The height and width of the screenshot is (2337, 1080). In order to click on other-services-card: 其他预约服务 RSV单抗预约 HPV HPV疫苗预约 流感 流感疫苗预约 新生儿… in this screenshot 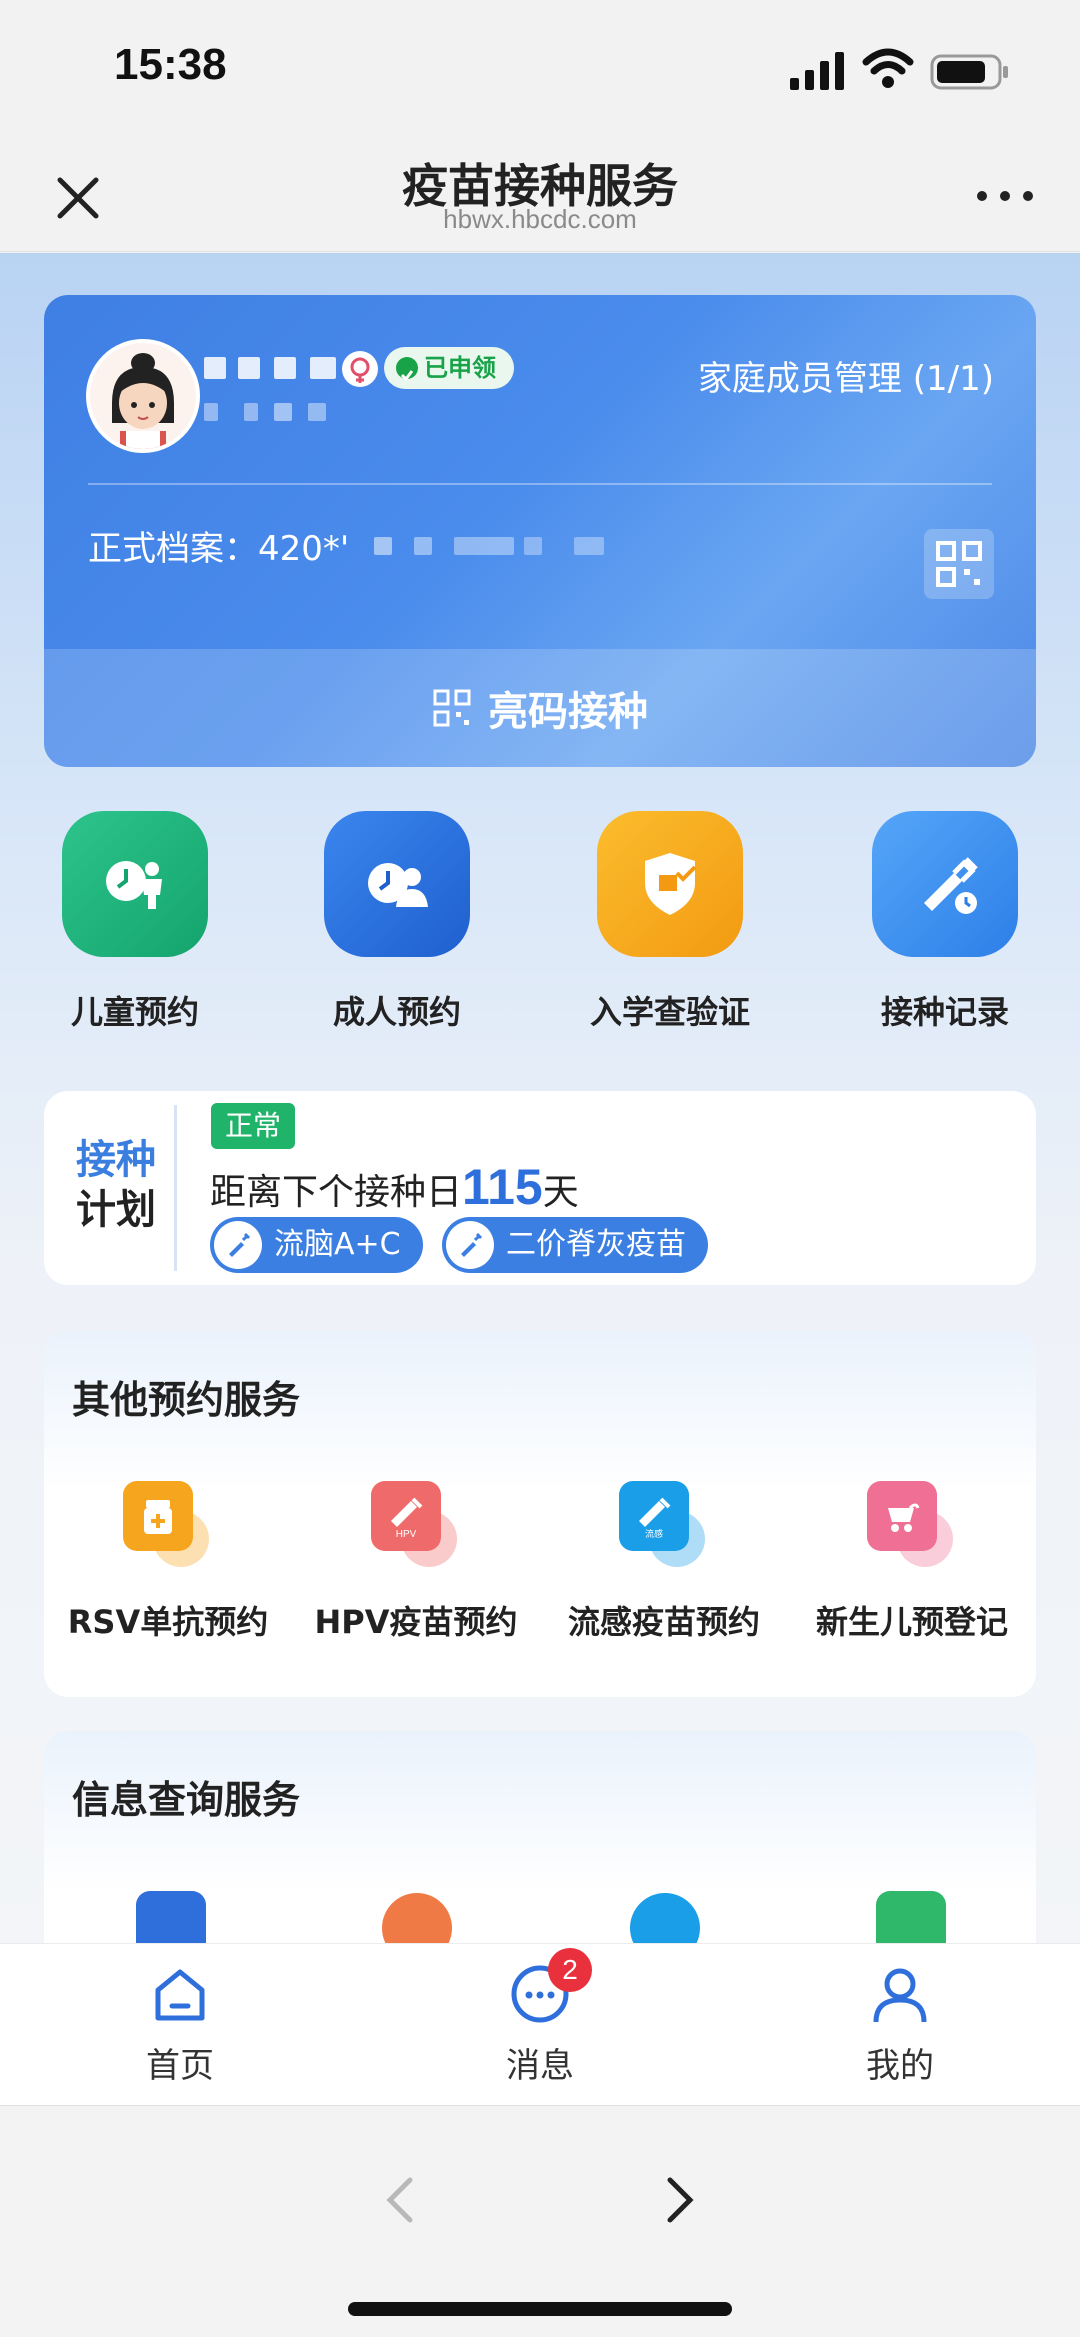, I will do `click(540, 1514)`.